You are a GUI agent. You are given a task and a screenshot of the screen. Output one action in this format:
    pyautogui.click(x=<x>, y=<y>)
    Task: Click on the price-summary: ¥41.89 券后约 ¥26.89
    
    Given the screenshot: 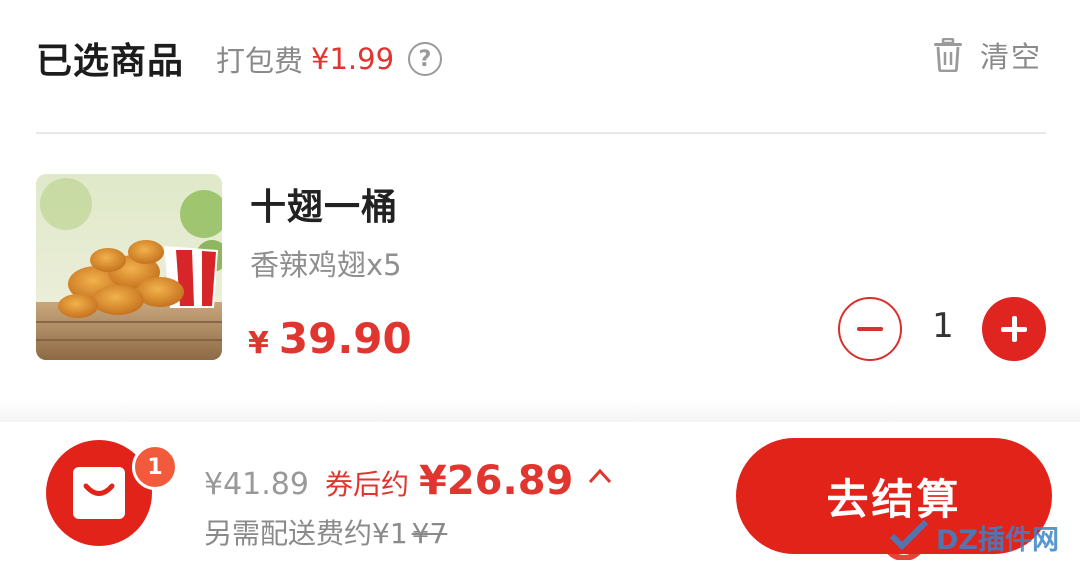 What is the action you would take?
    pyautogui.click(x=408, y=481)
    